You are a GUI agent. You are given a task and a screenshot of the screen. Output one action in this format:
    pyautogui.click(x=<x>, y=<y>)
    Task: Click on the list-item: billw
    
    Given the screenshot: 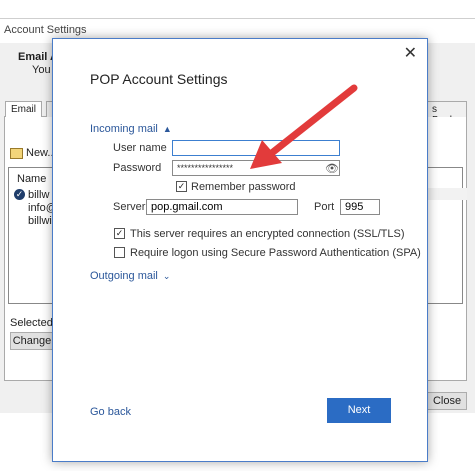 What is the action you would take?
    pyautogui.click(x=38, y=195)
    